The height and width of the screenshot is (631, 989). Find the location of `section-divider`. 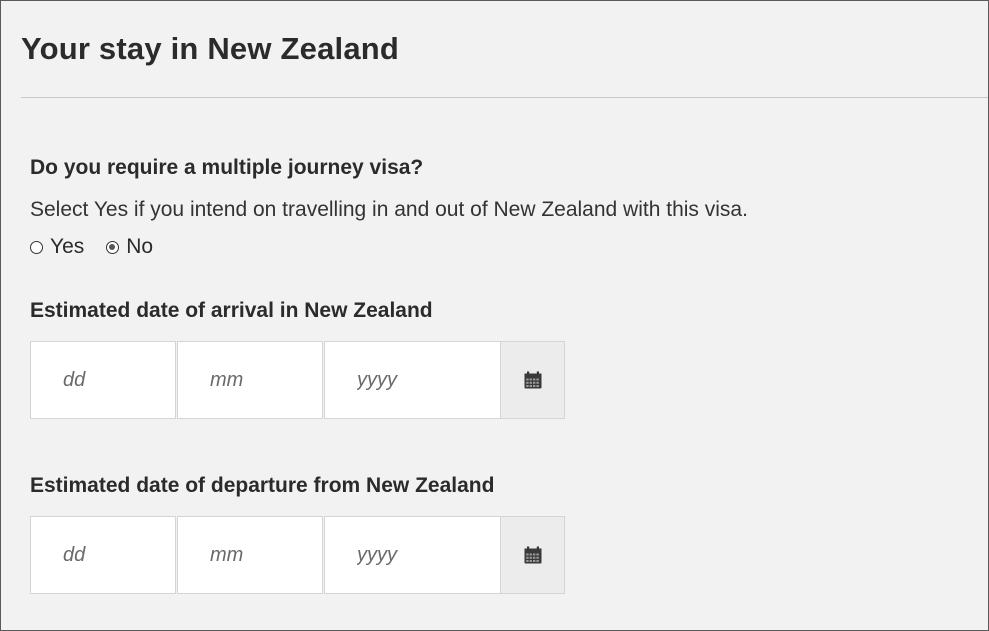

section-divider is located at coordinates (504, 97).